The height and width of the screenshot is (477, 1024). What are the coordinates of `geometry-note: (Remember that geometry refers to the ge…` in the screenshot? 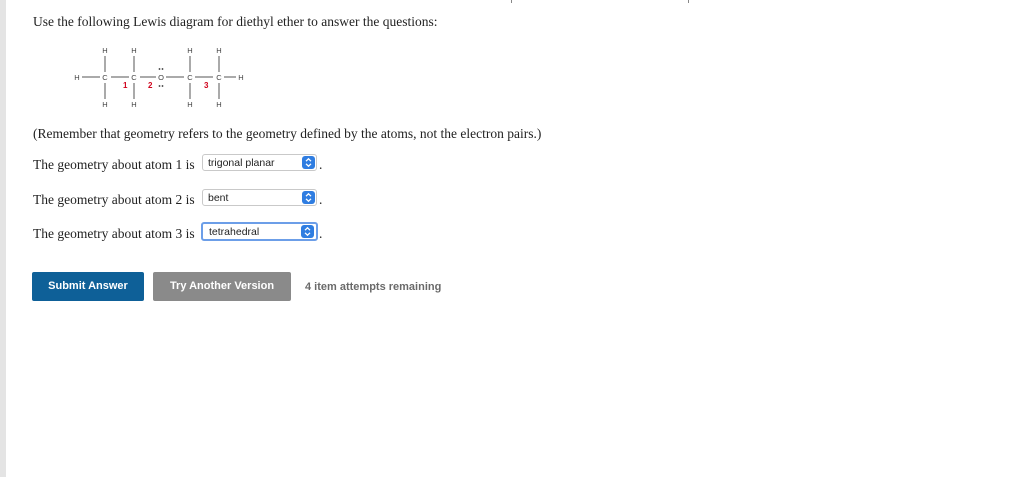 It's located at (287, 133).